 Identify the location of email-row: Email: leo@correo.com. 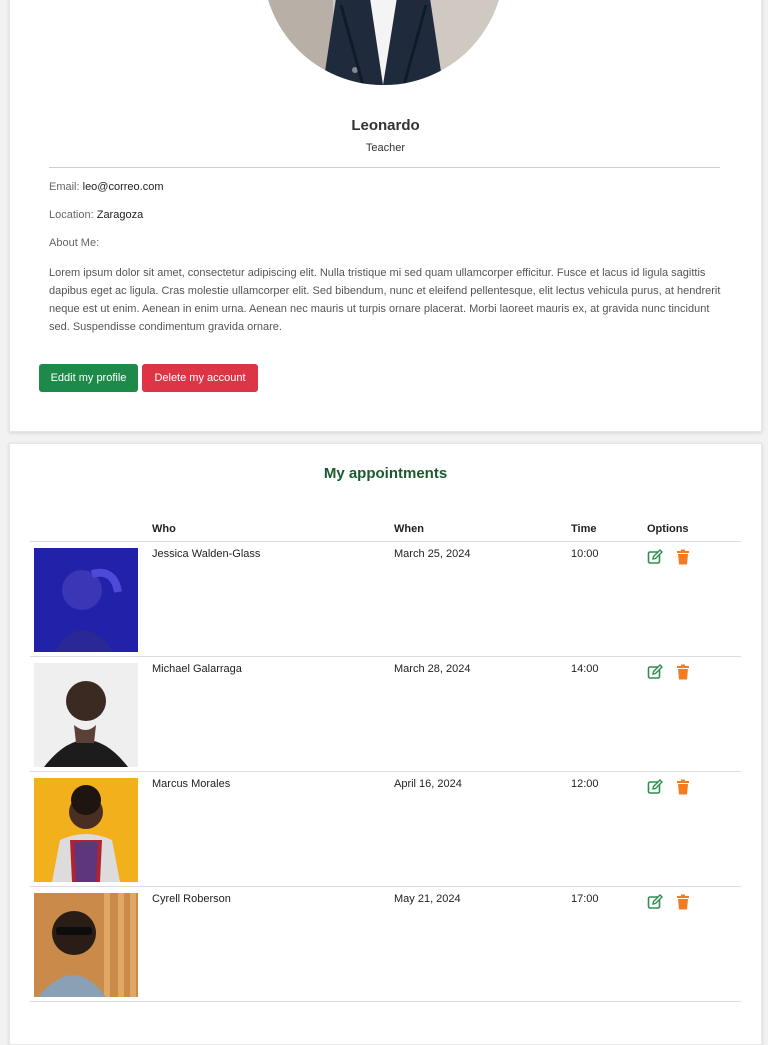
(106, 187).